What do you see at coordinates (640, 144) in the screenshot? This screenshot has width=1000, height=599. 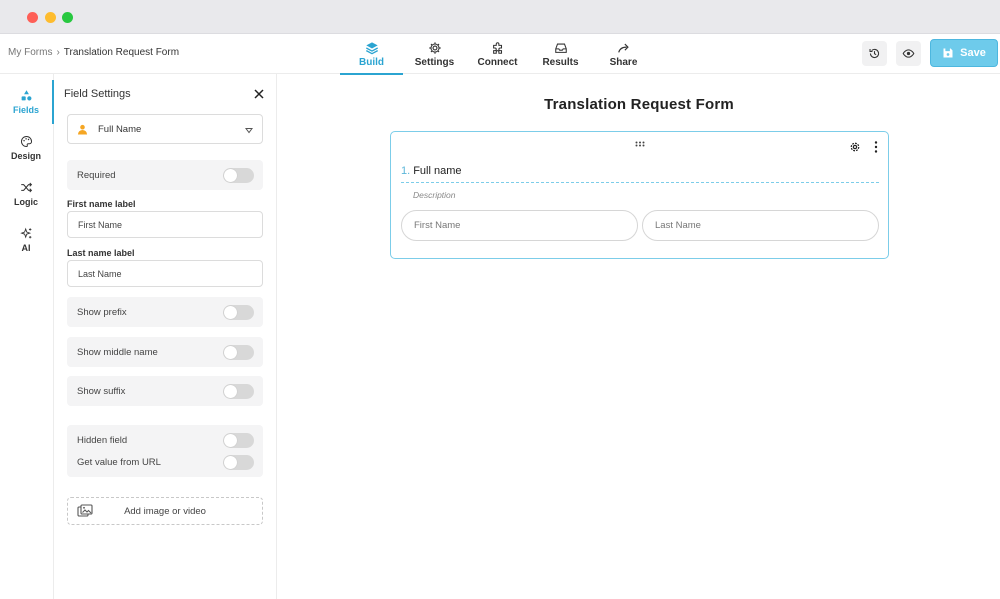 I see `drag-handle-icon` at bounding box center [640, 144].